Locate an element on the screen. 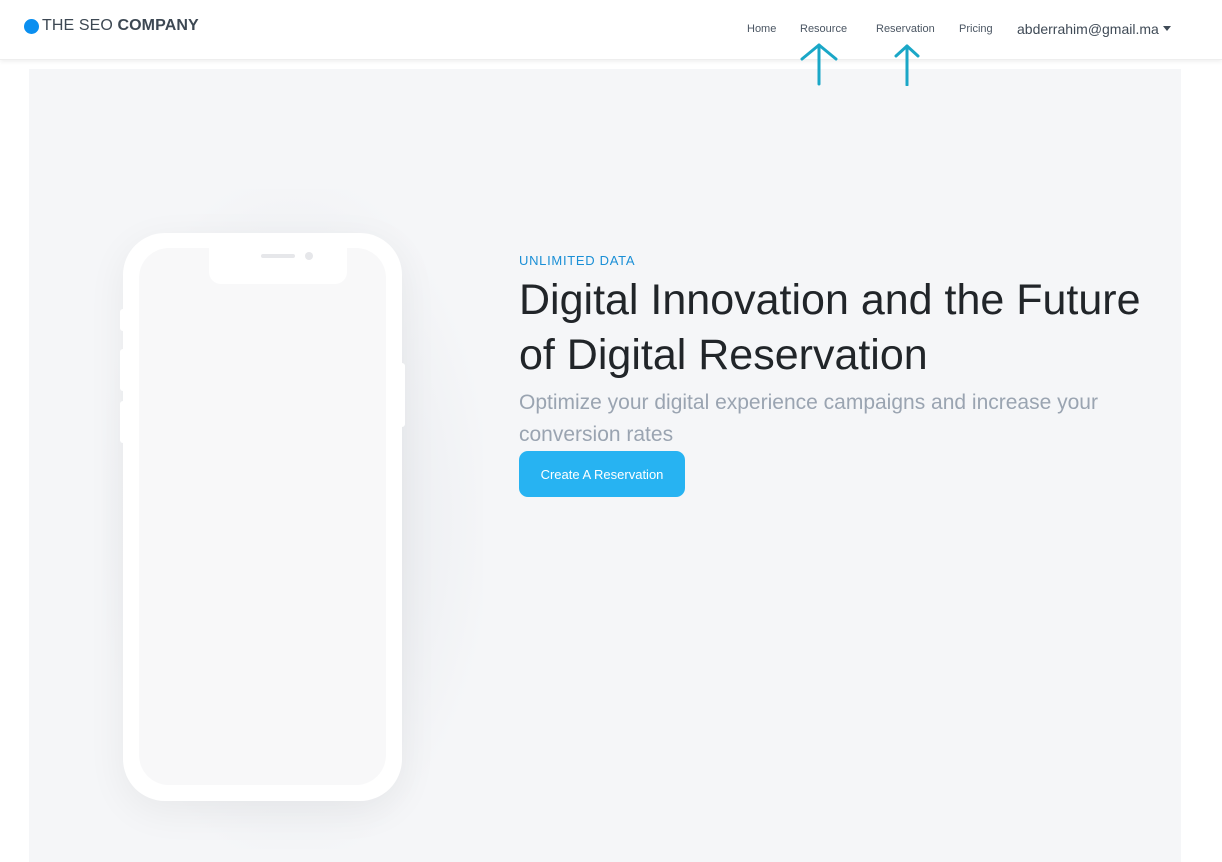 This screenshot has height=862, width=1222. brand-name-bold: COMPANY is located at coordinates (158, 25).